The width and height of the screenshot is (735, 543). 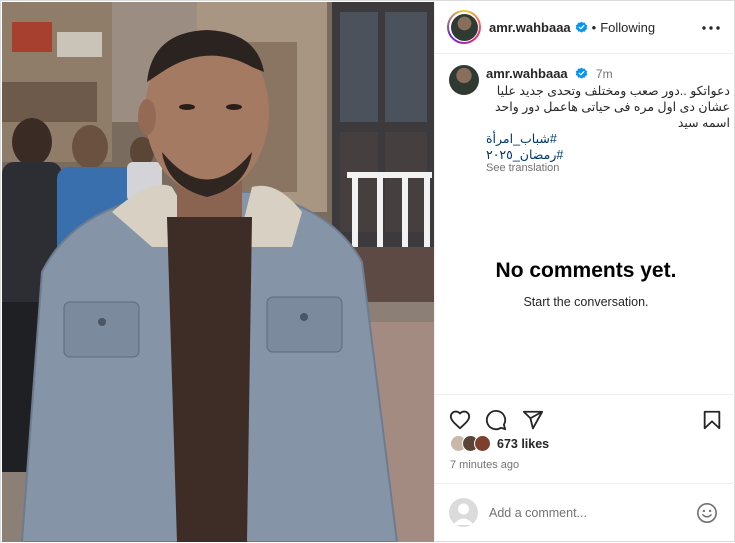 I want to click on post-header: amr.wahbaaa • Following, so click(x=585, y=27).